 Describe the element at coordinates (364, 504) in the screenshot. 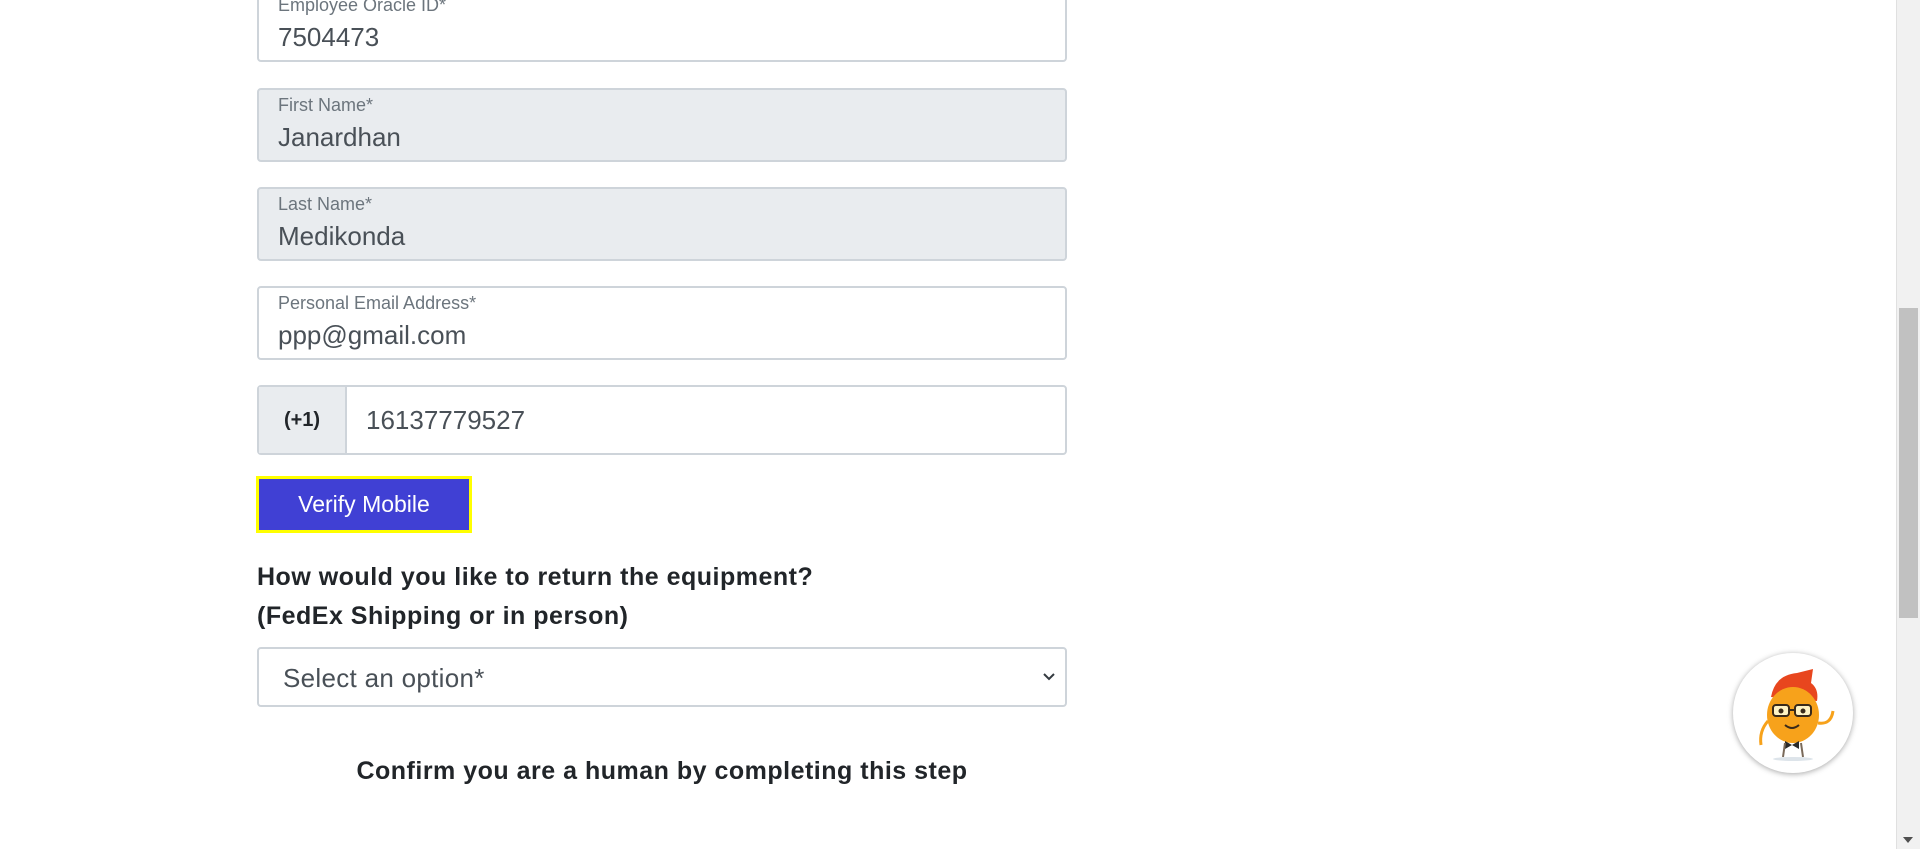

I see `verify-mobile-button: Verify Mobile` at that location.